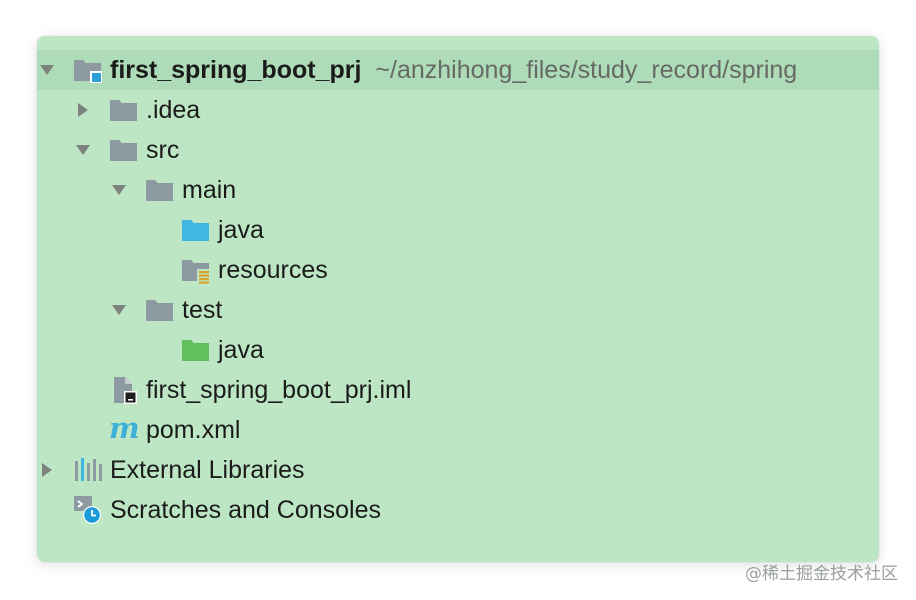  I want to click on source-folder-icon, so click(196, 230).